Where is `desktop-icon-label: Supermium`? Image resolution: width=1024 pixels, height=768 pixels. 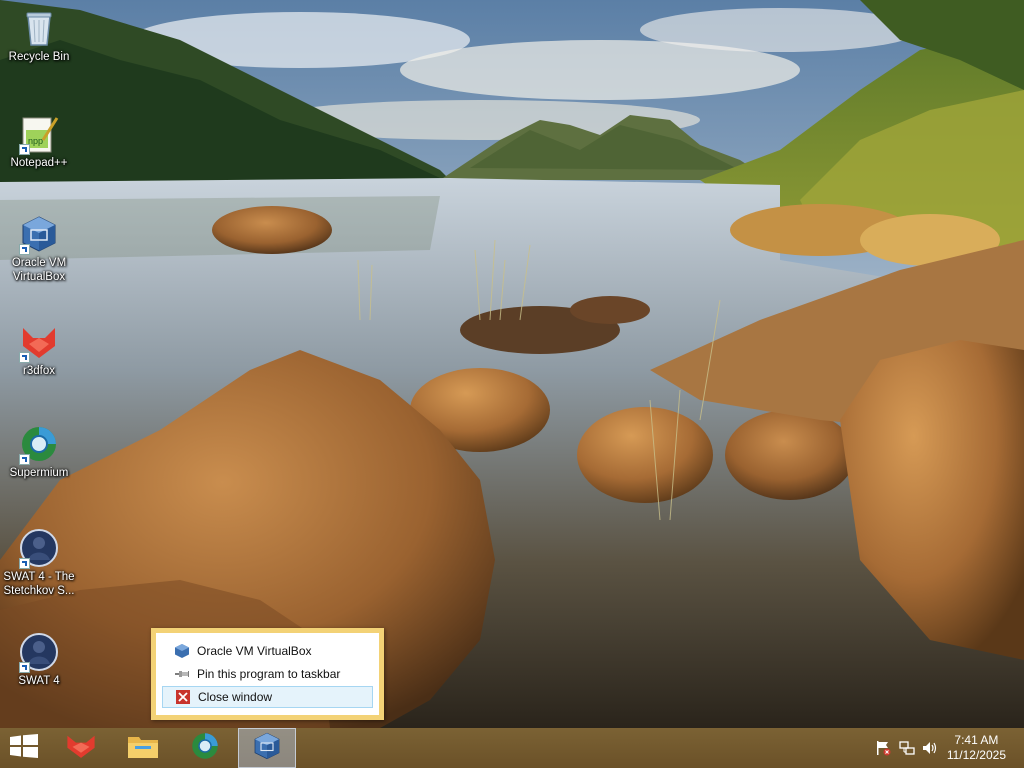 desktop-icon-label: Supermium is located at coordinates (39, 473).